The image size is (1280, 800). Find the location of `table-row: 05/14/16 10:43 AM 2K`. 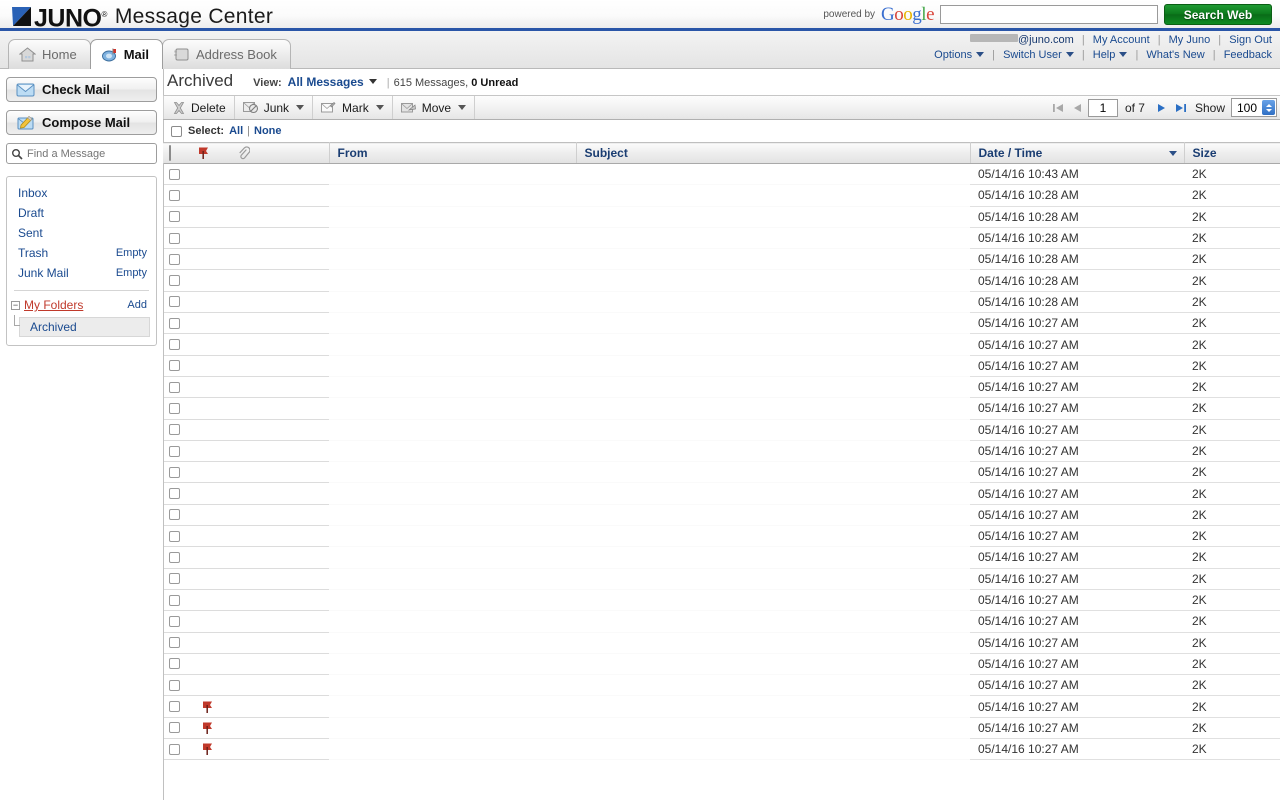

table-row: 05/14/16 10:43 AM 2K is located at coordinates (721, 174).